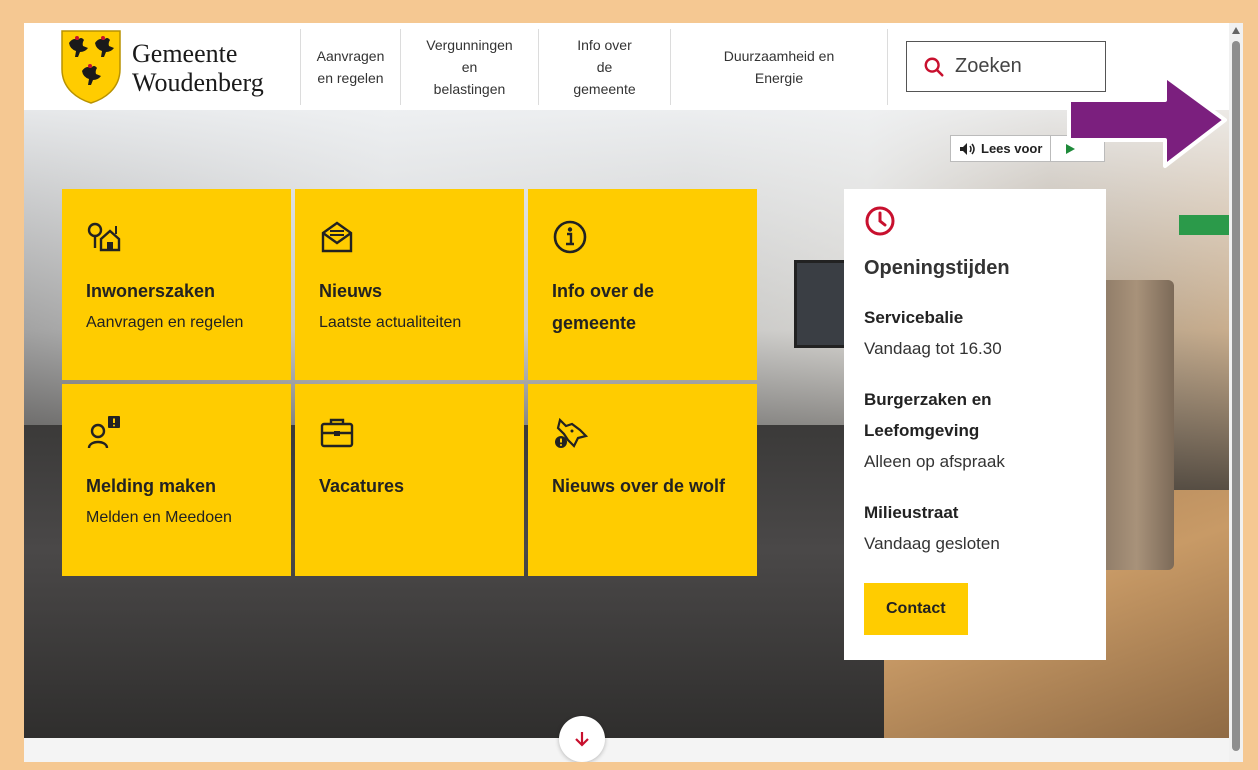 The image size is (1258, 770). I want to click on tile-title: Inwonerszaken, so click(151, 291).